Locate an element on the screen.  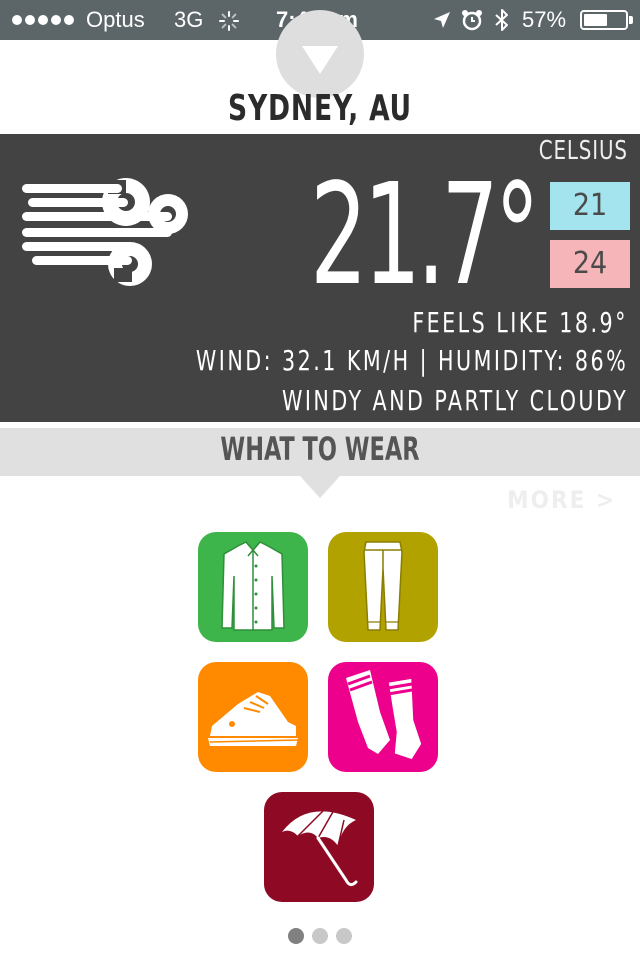
battery-percent: 57% is located at coordinates (544, 19).